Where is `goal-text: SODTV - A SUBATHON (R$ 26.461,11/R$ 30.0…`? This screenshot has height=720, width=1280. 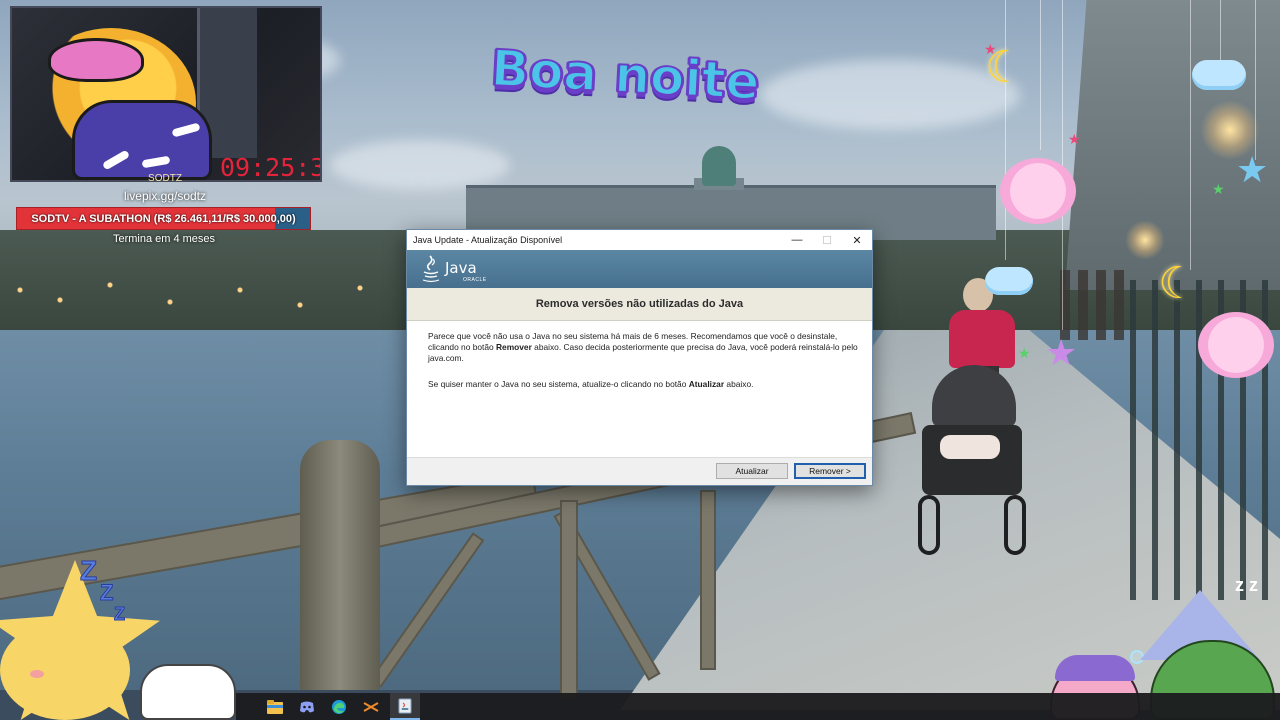
goal-text: SODTV - A SUBATHON (R$ 26.461,11/R$ 30.0… is located at coordinates (163, 219).